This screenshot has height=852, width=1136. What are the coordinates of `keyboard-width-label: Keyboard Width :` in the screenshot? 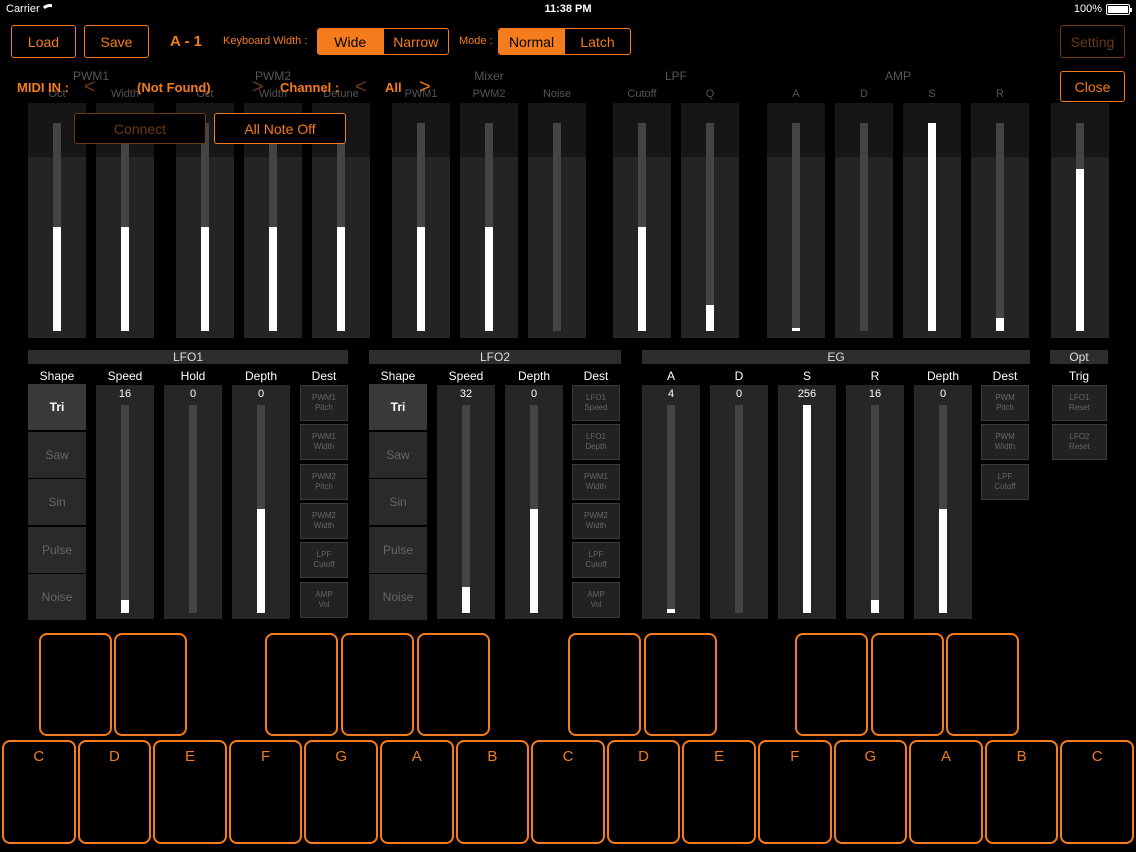 It's located at (265, 41).